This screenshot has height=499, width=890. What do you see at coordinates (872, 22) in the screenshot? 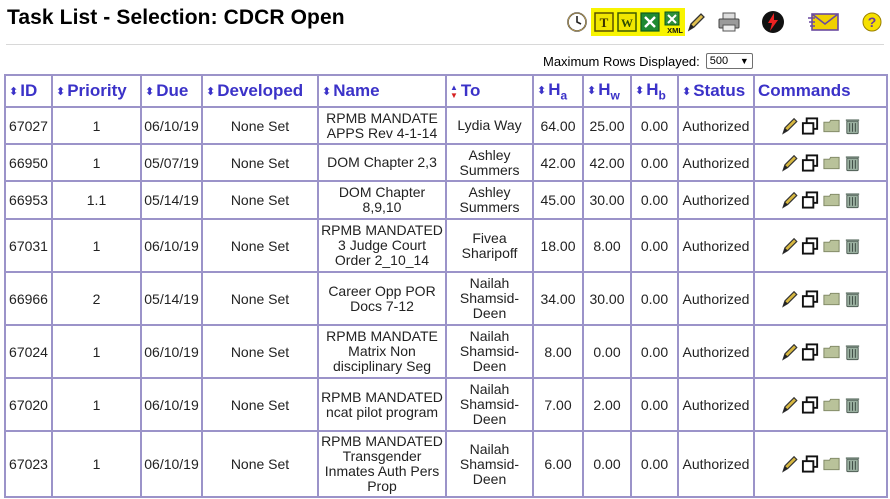
I see `help-icon: ?` at bounding box center [872, 22].